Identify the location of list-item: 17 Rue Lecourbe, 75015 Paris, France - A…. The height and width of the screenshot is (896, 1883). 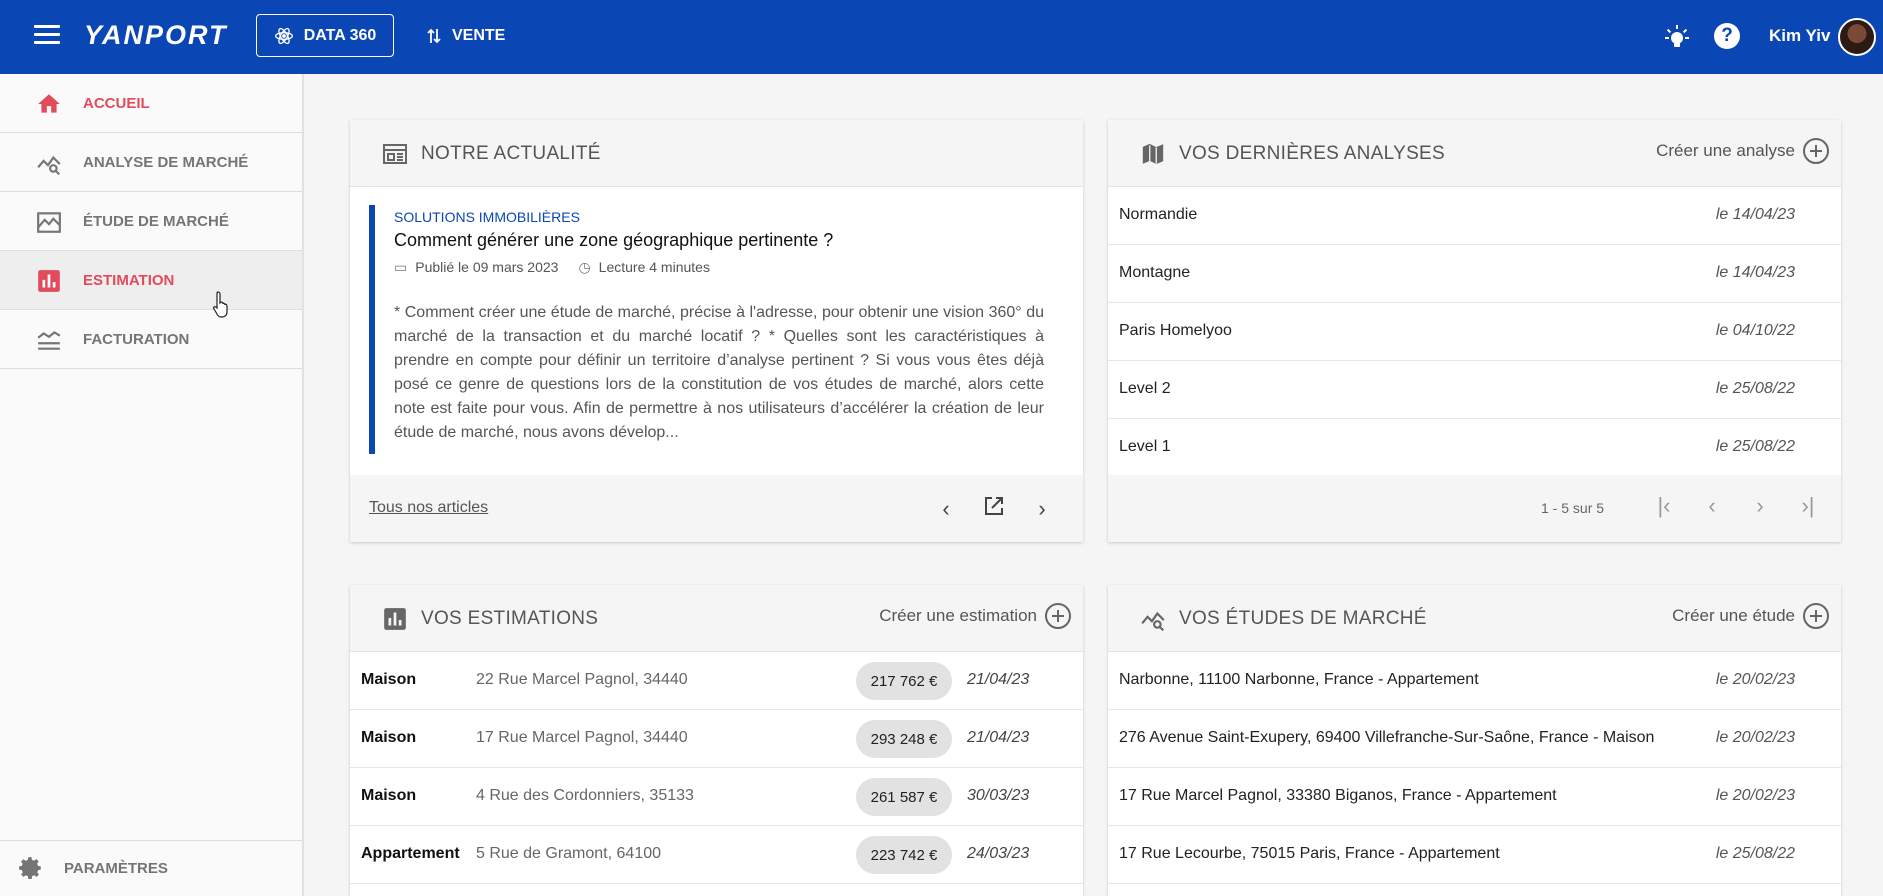
(1474, 855).